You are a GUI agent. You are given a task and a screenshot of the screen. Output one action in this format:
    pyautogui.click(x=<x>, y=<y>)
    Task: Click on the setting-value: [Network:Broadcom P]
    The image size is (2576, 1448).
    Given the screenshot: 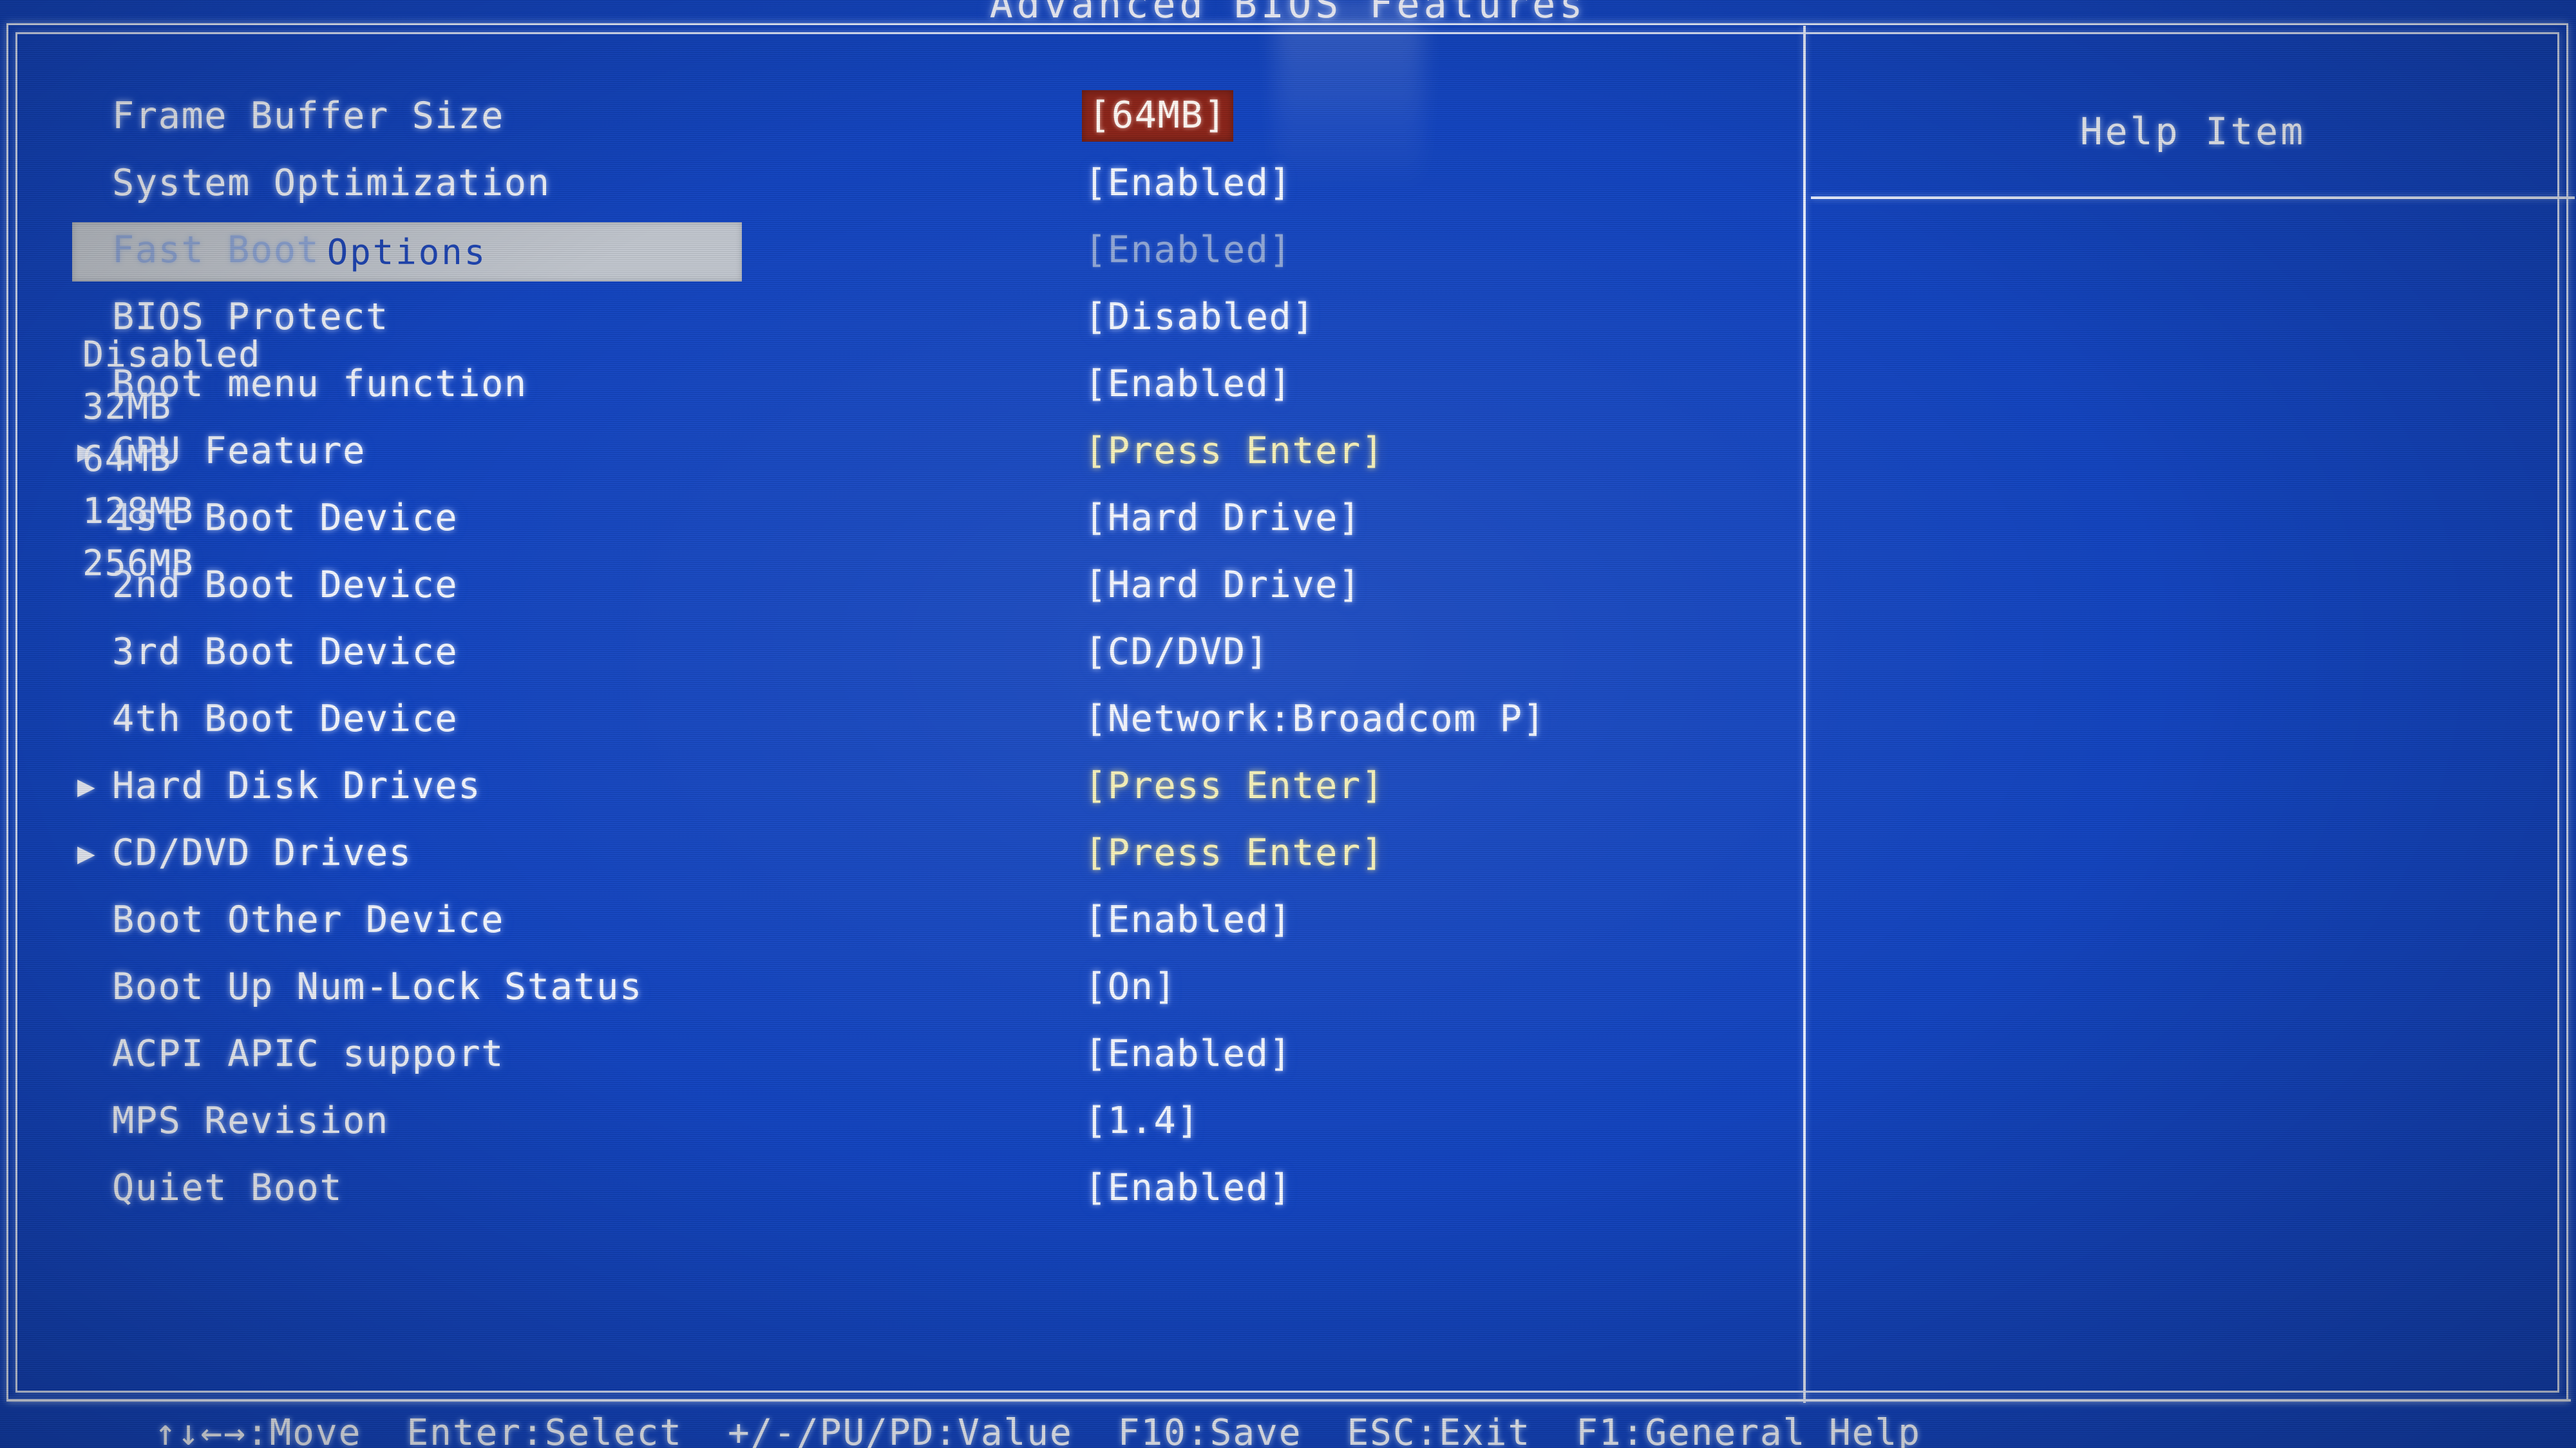 What is the action you would take?
    pyautogui.click(x=1315, y=718)
    